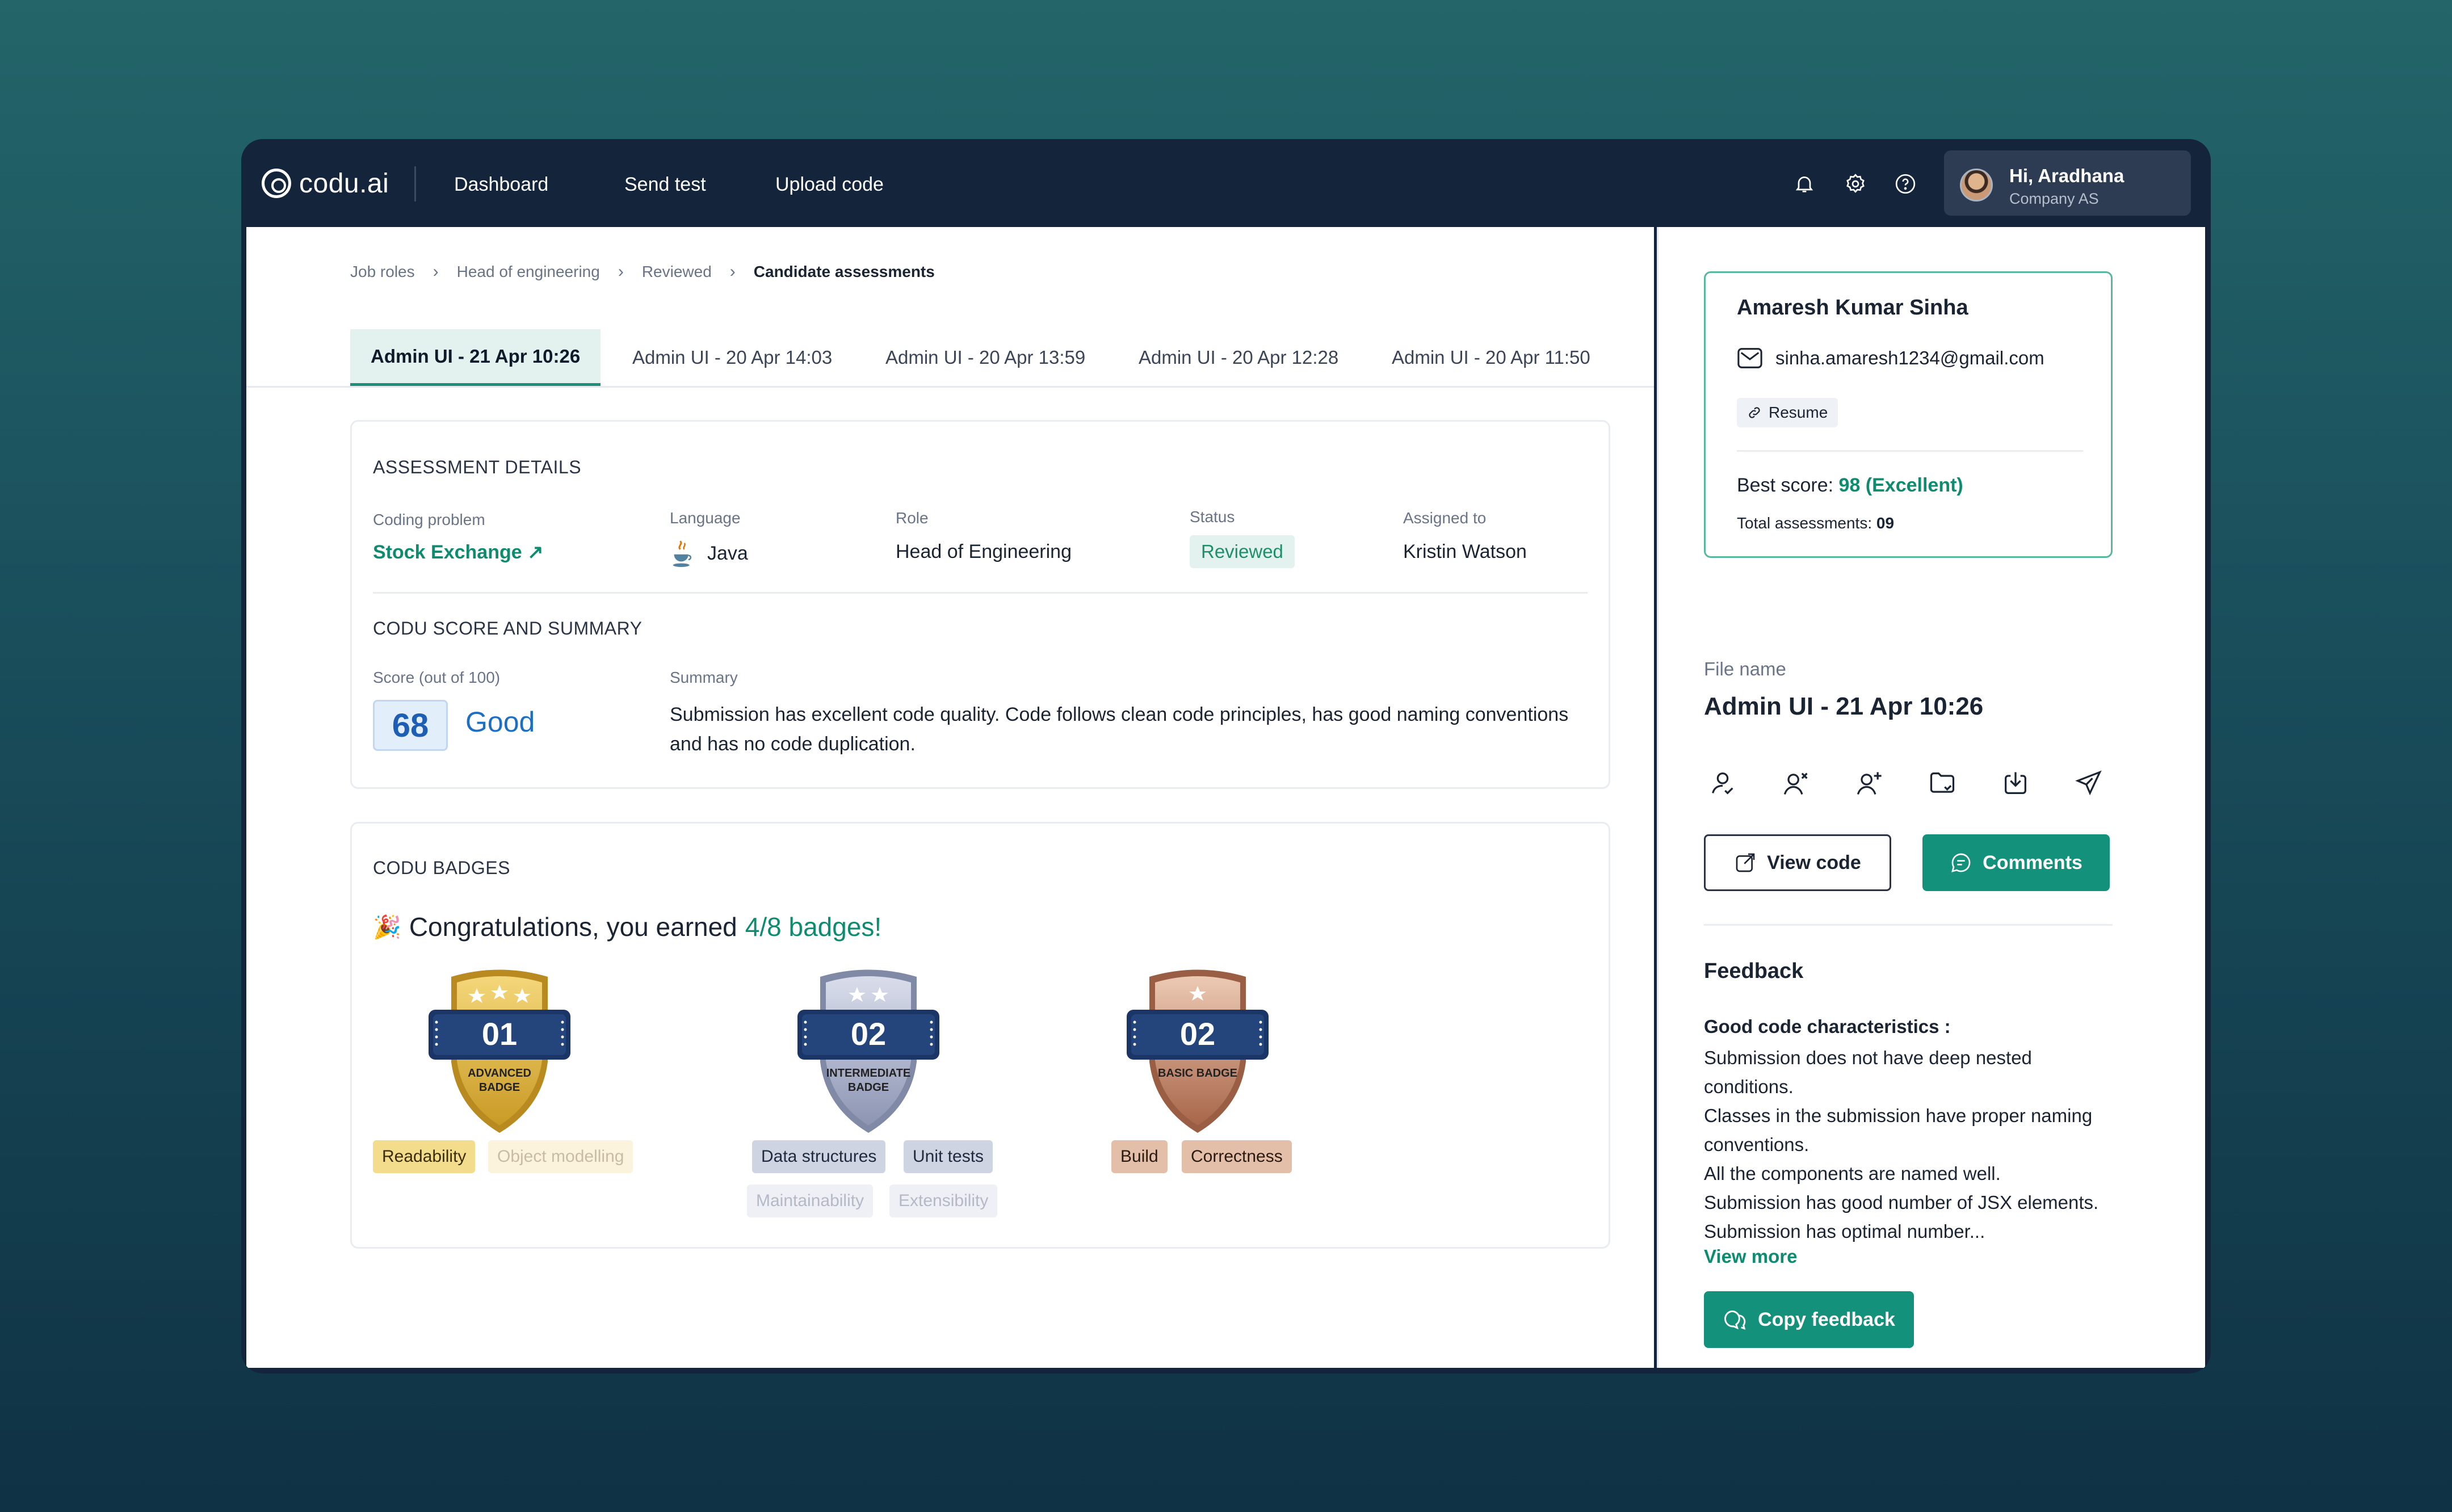  Describe the element at coordinates (560, 1156) in the screenshot. I see `tag-object-modelling: Object modelling` at that location.